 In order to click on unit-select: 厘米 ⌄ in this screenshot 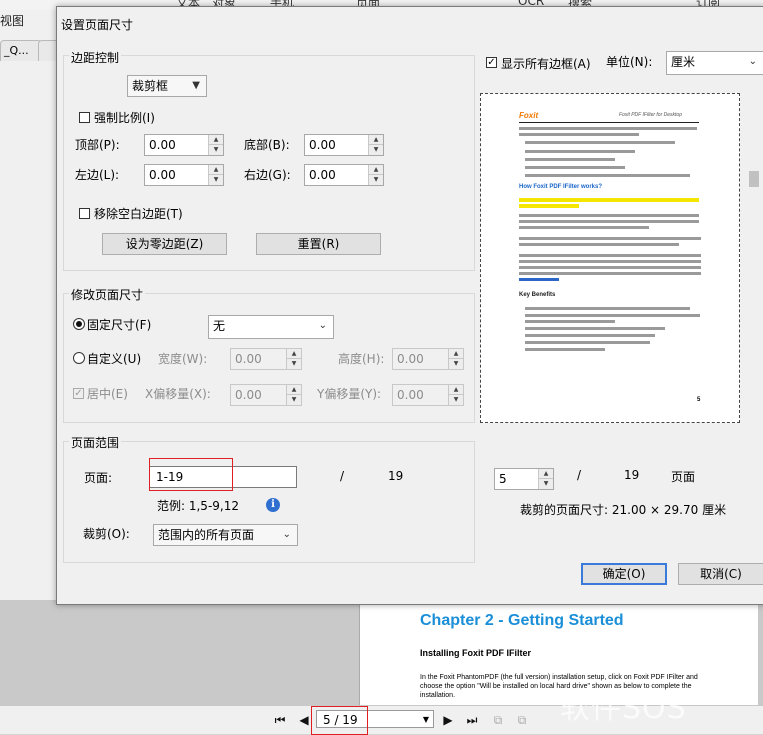, I will do `click(714, 63)`.